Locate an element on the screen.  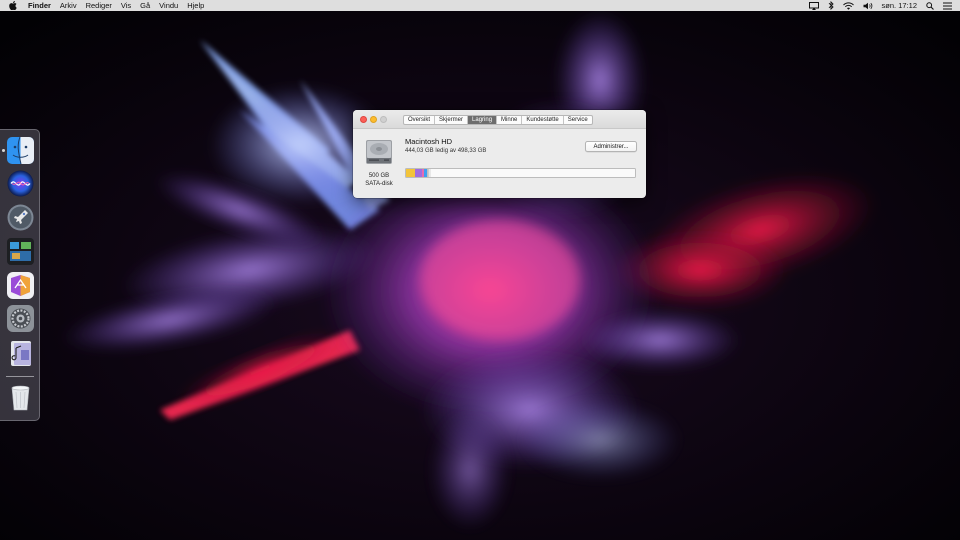
usage-segment-purgeable is located at coordinates (429, 173).